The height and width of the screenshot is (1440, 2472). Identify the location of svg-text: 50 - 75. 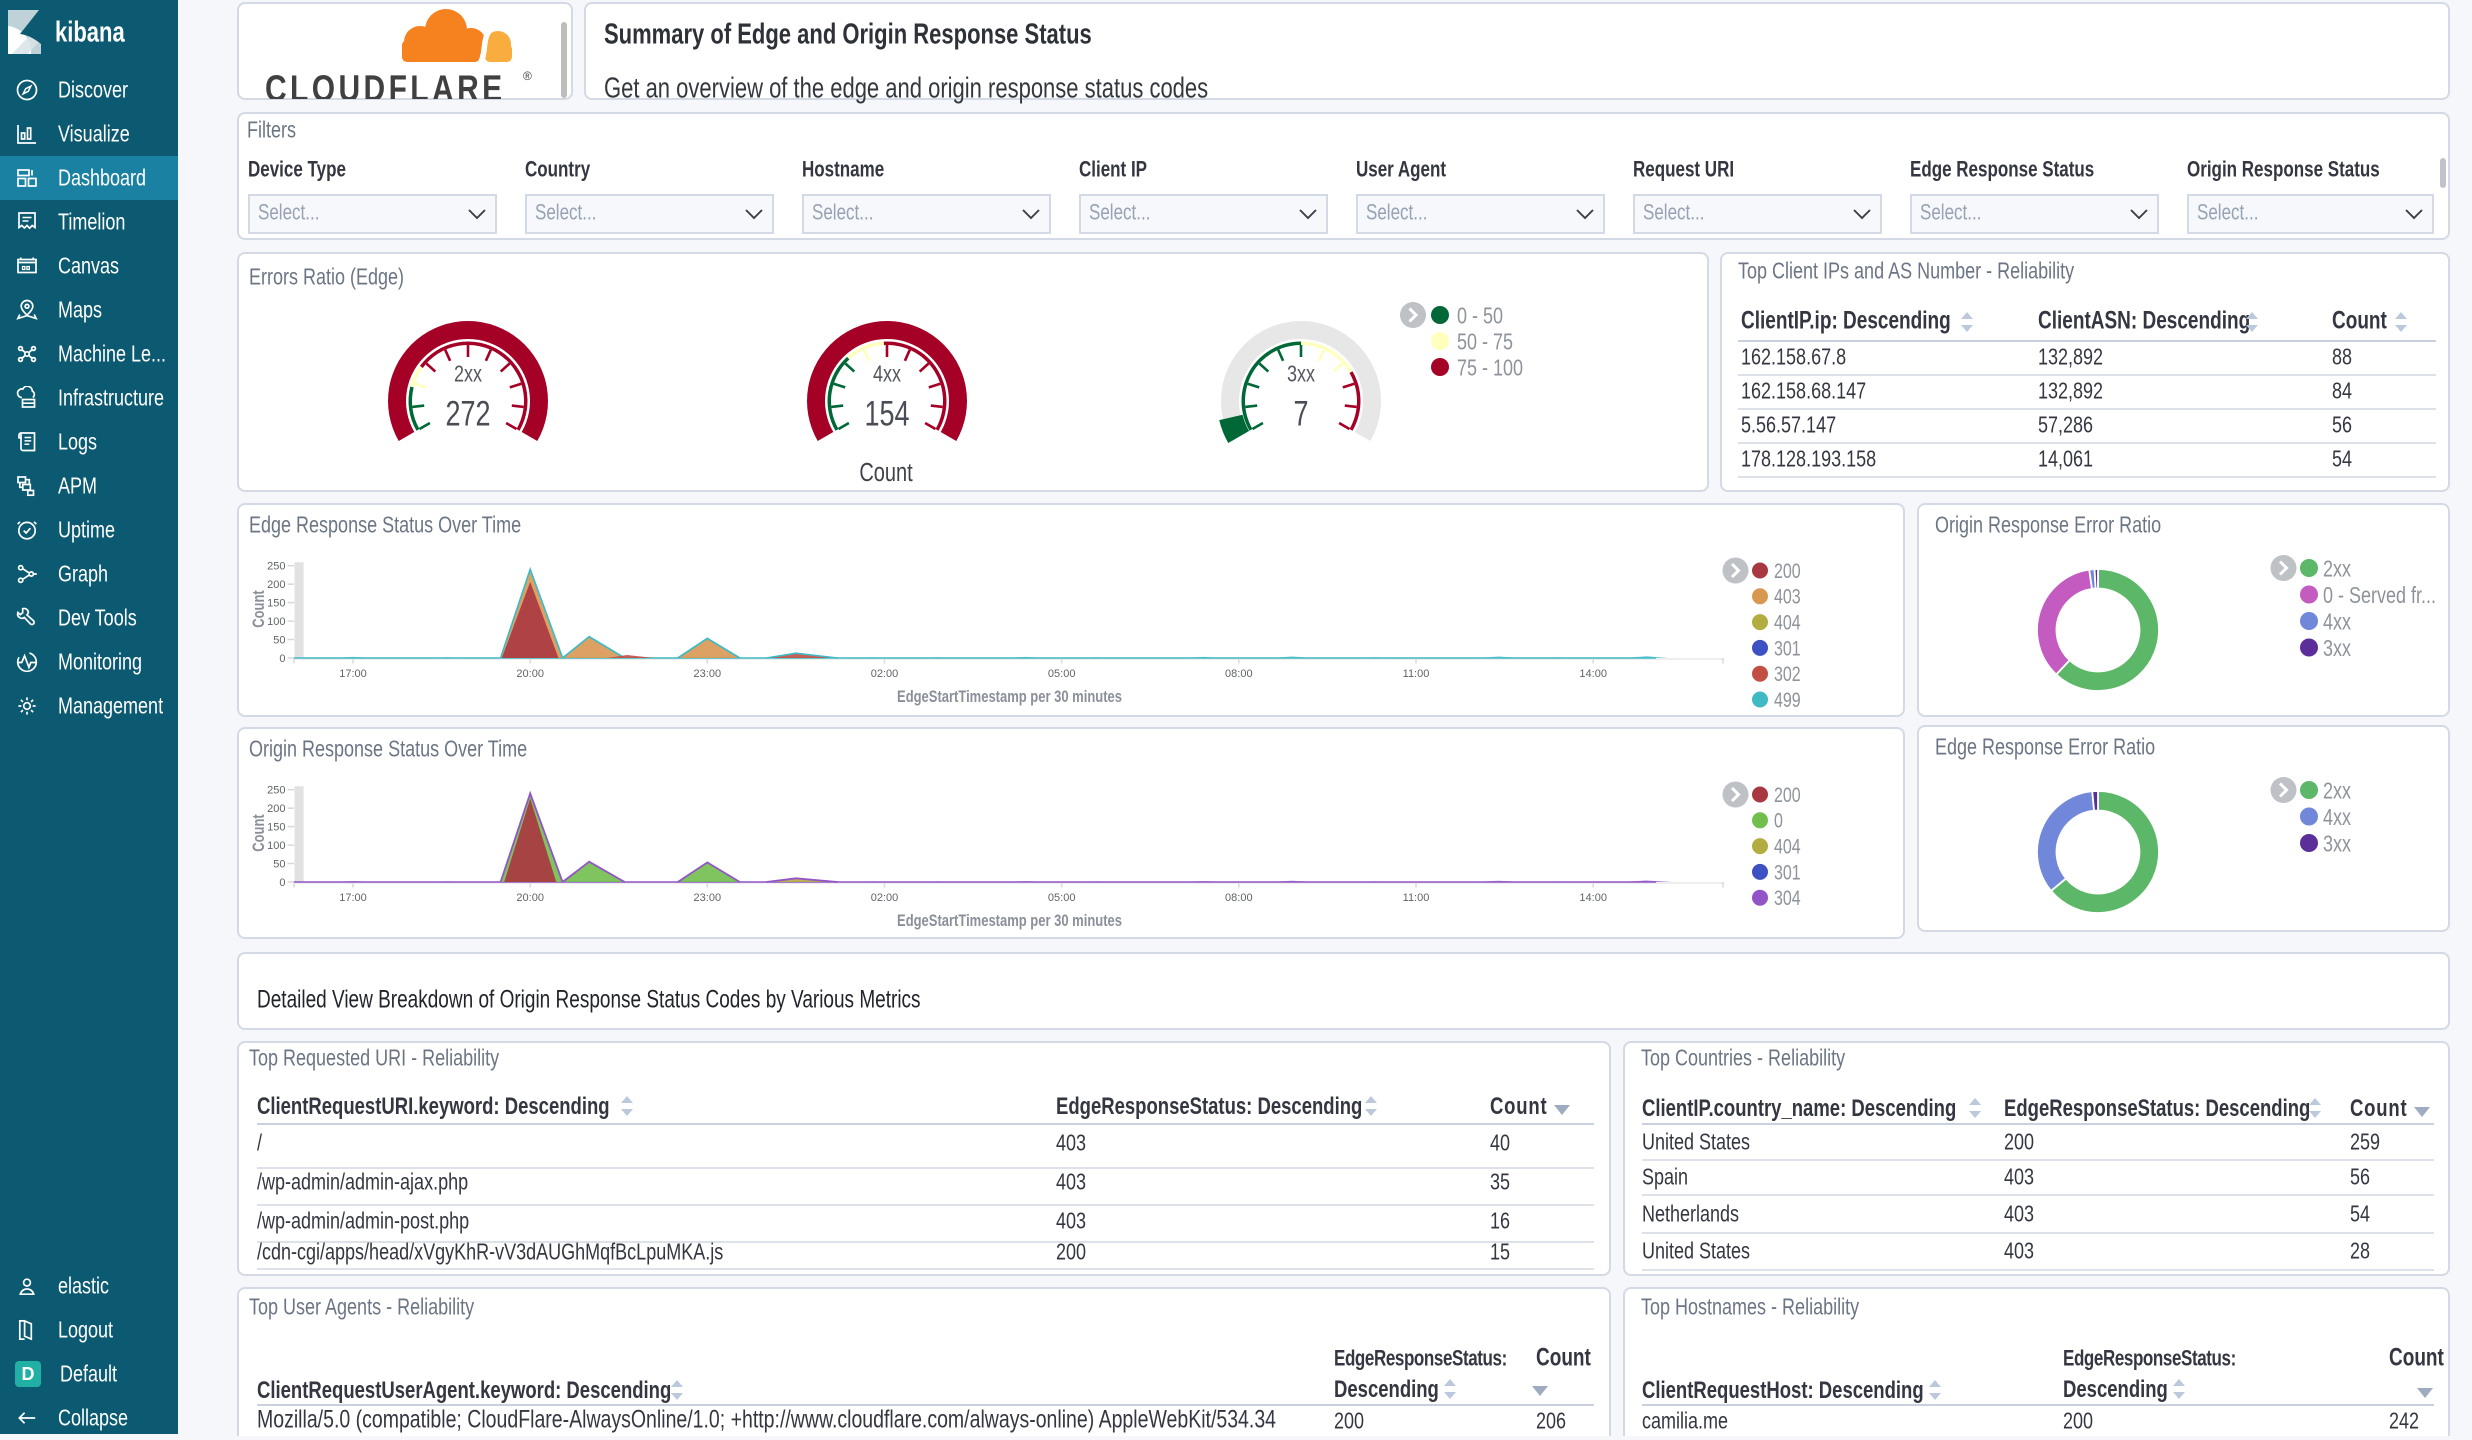
(1485, 342).